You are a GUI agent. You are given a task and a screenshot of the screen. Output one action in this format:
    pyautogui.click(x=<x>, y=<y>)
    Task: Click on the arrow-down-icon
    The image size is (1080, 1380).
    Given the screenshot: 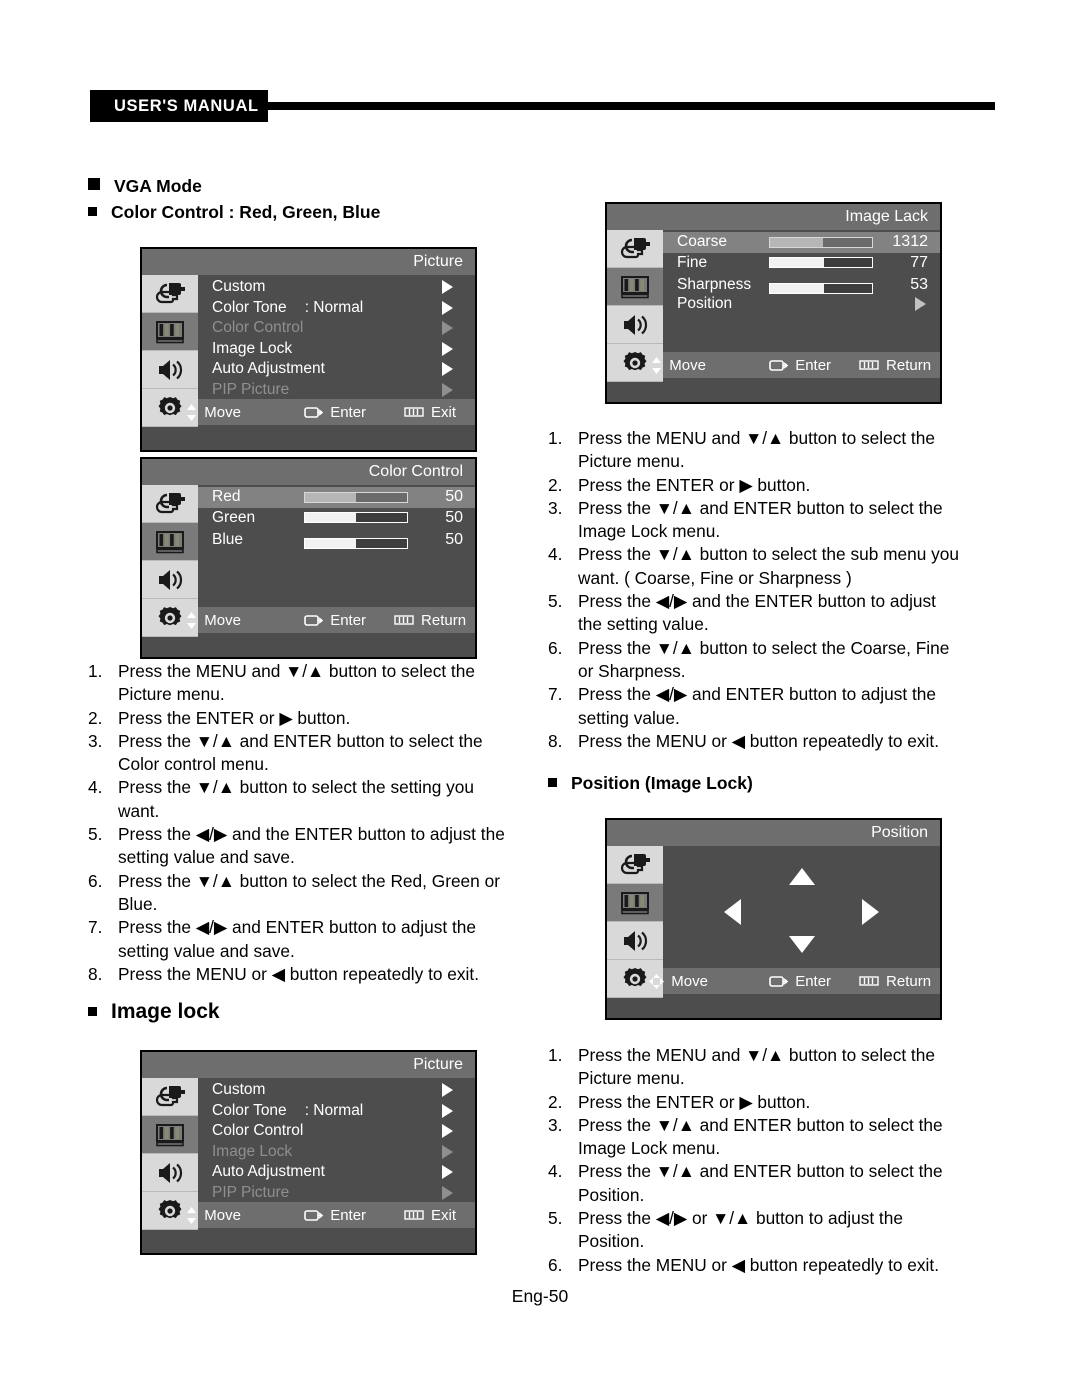 What is the action you would take?
    pyautogui.click(x=801, y=944)
    